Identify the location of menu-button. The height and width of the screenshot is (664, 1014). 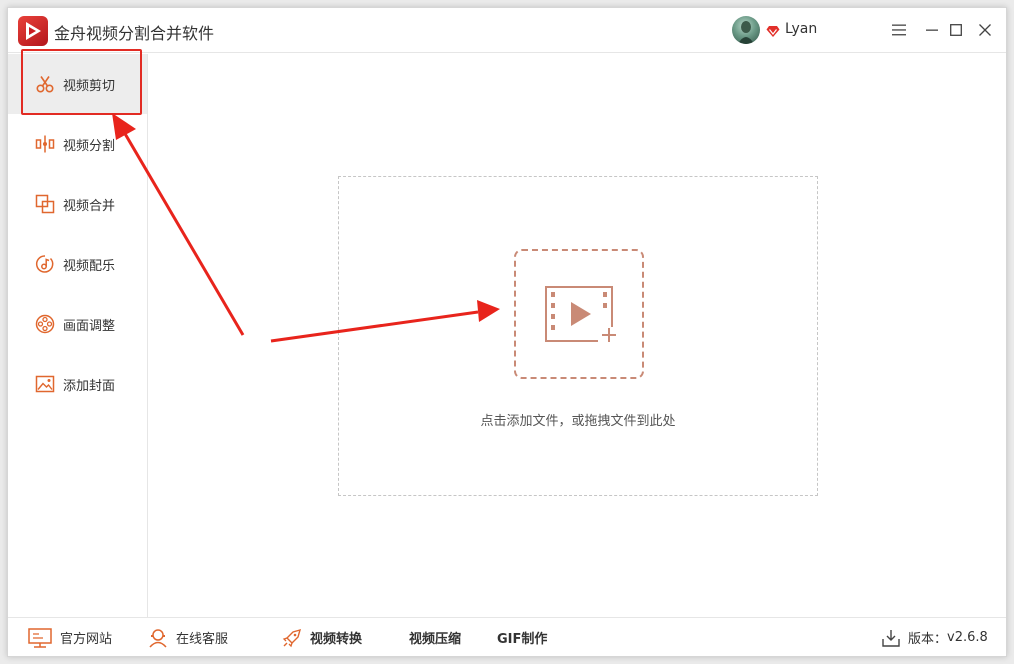
(899, 30).